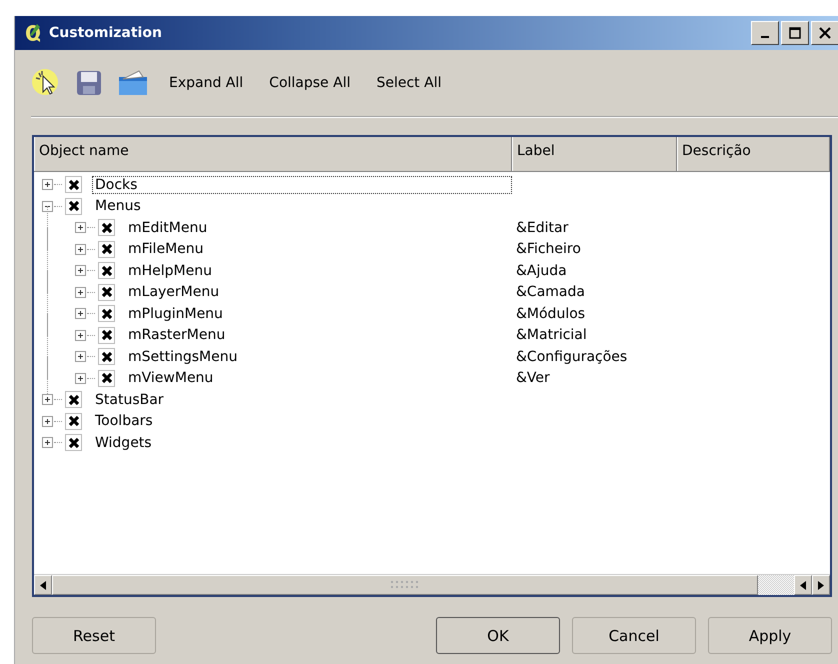 The width and height of the screenshot is (838, 664). Describe the element at coordinates (498, 635) in the screenshot. I see `ok-button: OK` at that location.